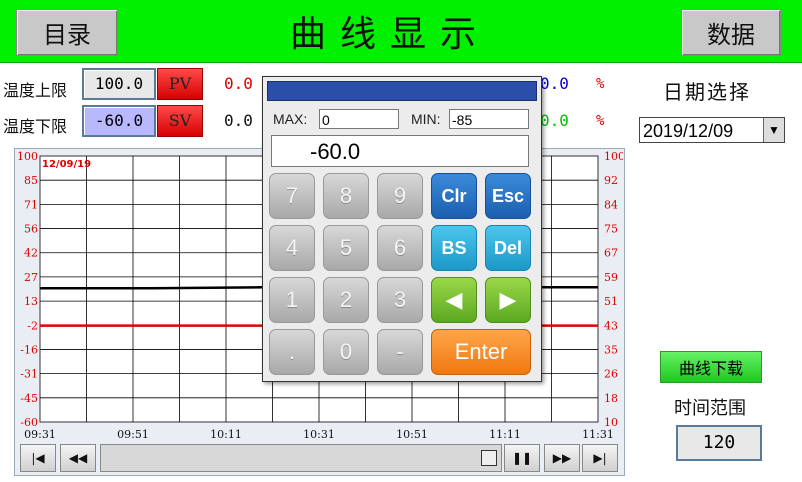 Image resolution: width=802 pixels, height=482 pixels. What do you see at coordinates (29, 349) in the screenshot?
I see `left-axis-tick-label: -16` at bounding box center [29, 349].